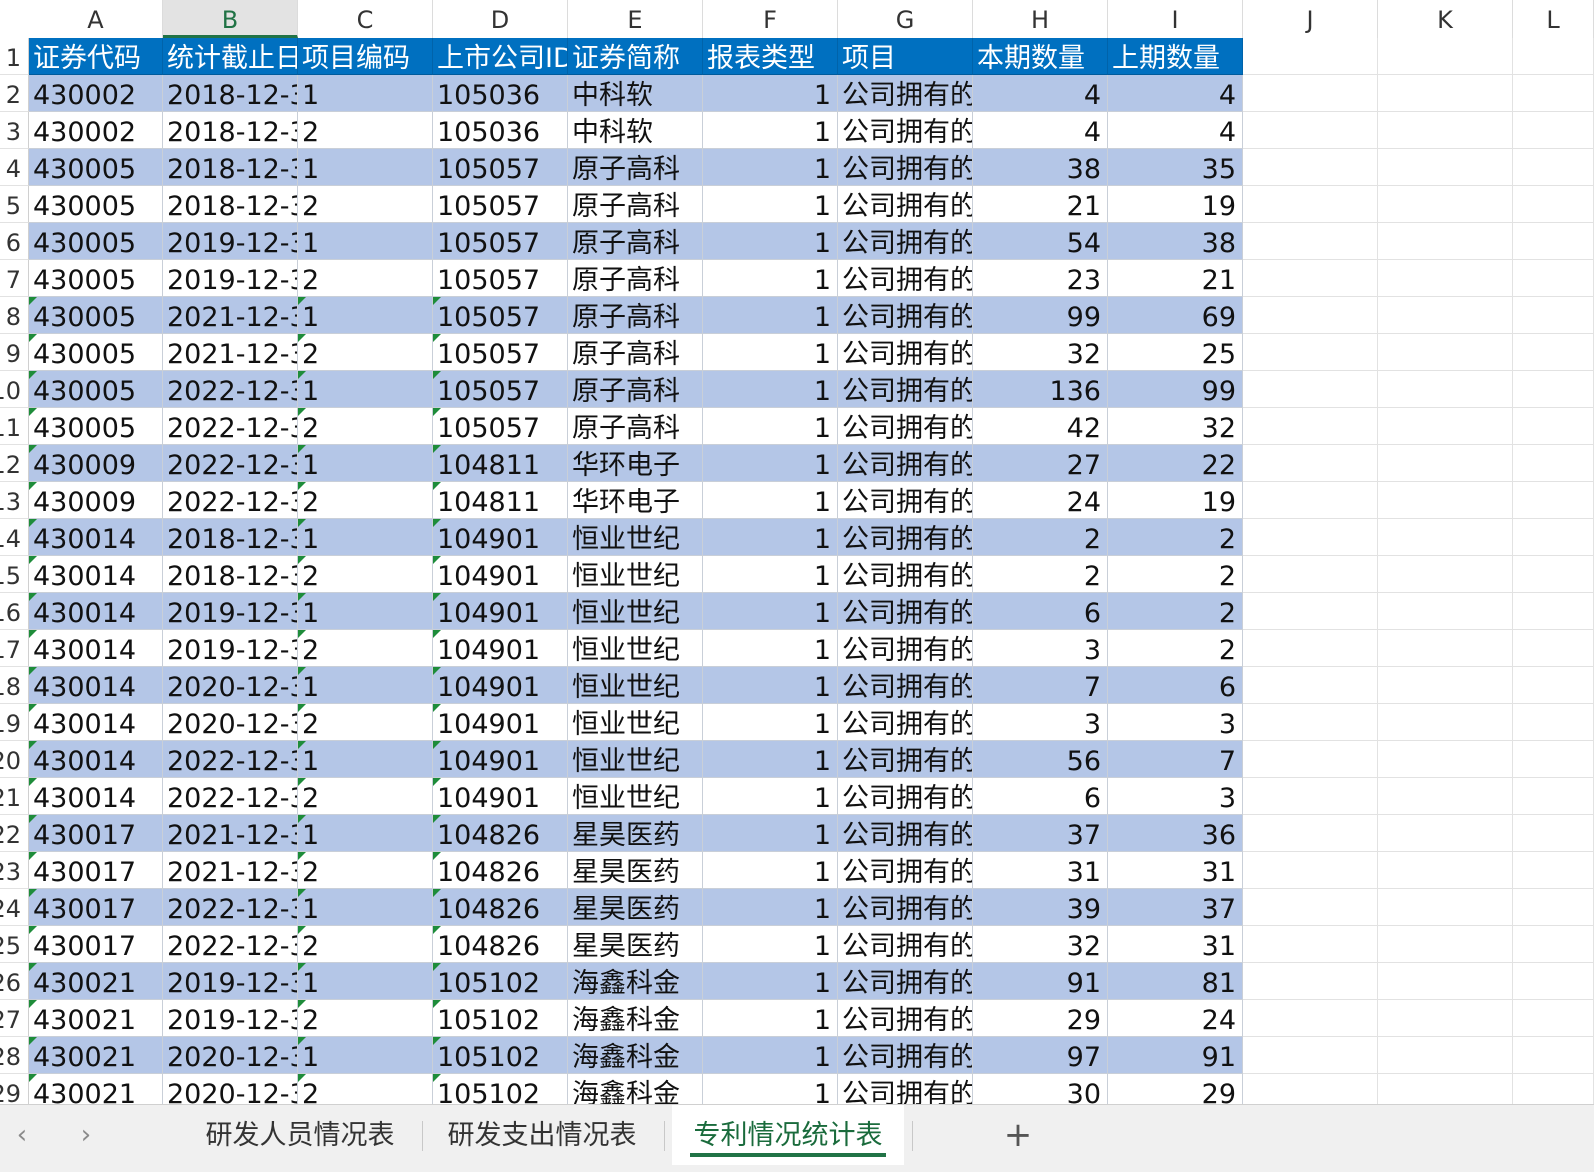 Image resolution: width=1594 pixels, height=1172 pixels. What do you see at coordinates (635, 167) in the screenshot?
I see `table-cell-short-name: 原子高科` at bounding box center [635, 167].